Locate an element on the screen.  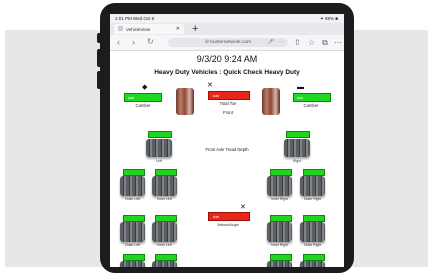
tread-tag-r2r-inner is located at coordinates (281, 218).